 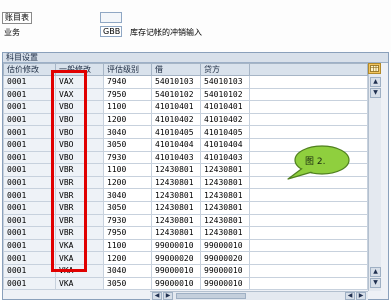 I want to click on grid-settings-icon, so click(x=374, y=68).